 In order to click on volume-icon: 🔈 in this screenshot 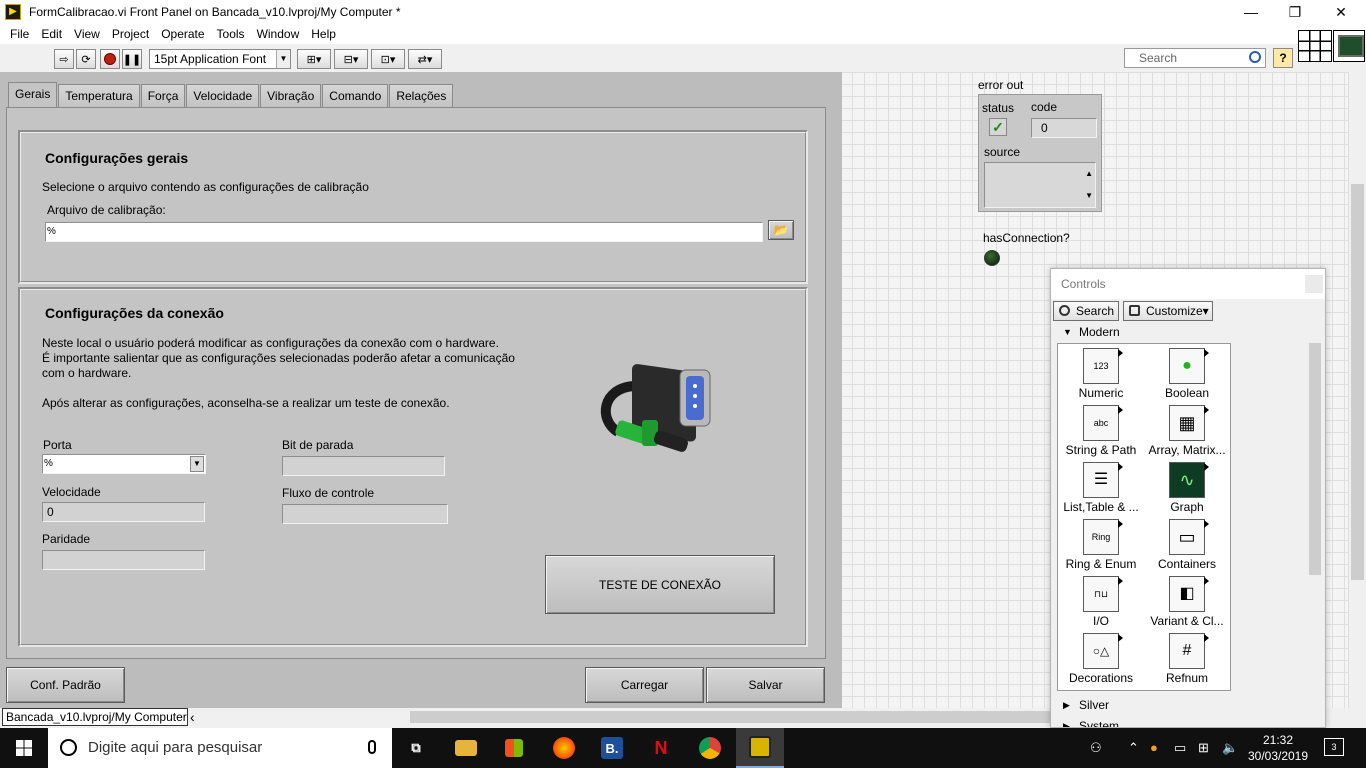, I will do `click(1230, 748)`.